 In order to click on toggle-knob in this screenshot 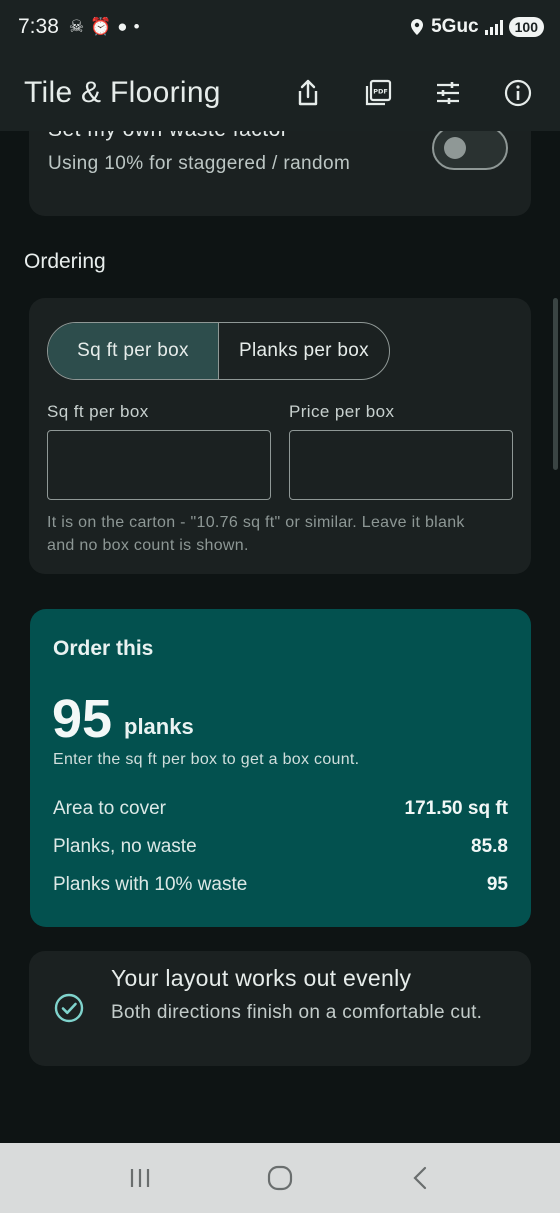, I will do `click(455, 148)`.